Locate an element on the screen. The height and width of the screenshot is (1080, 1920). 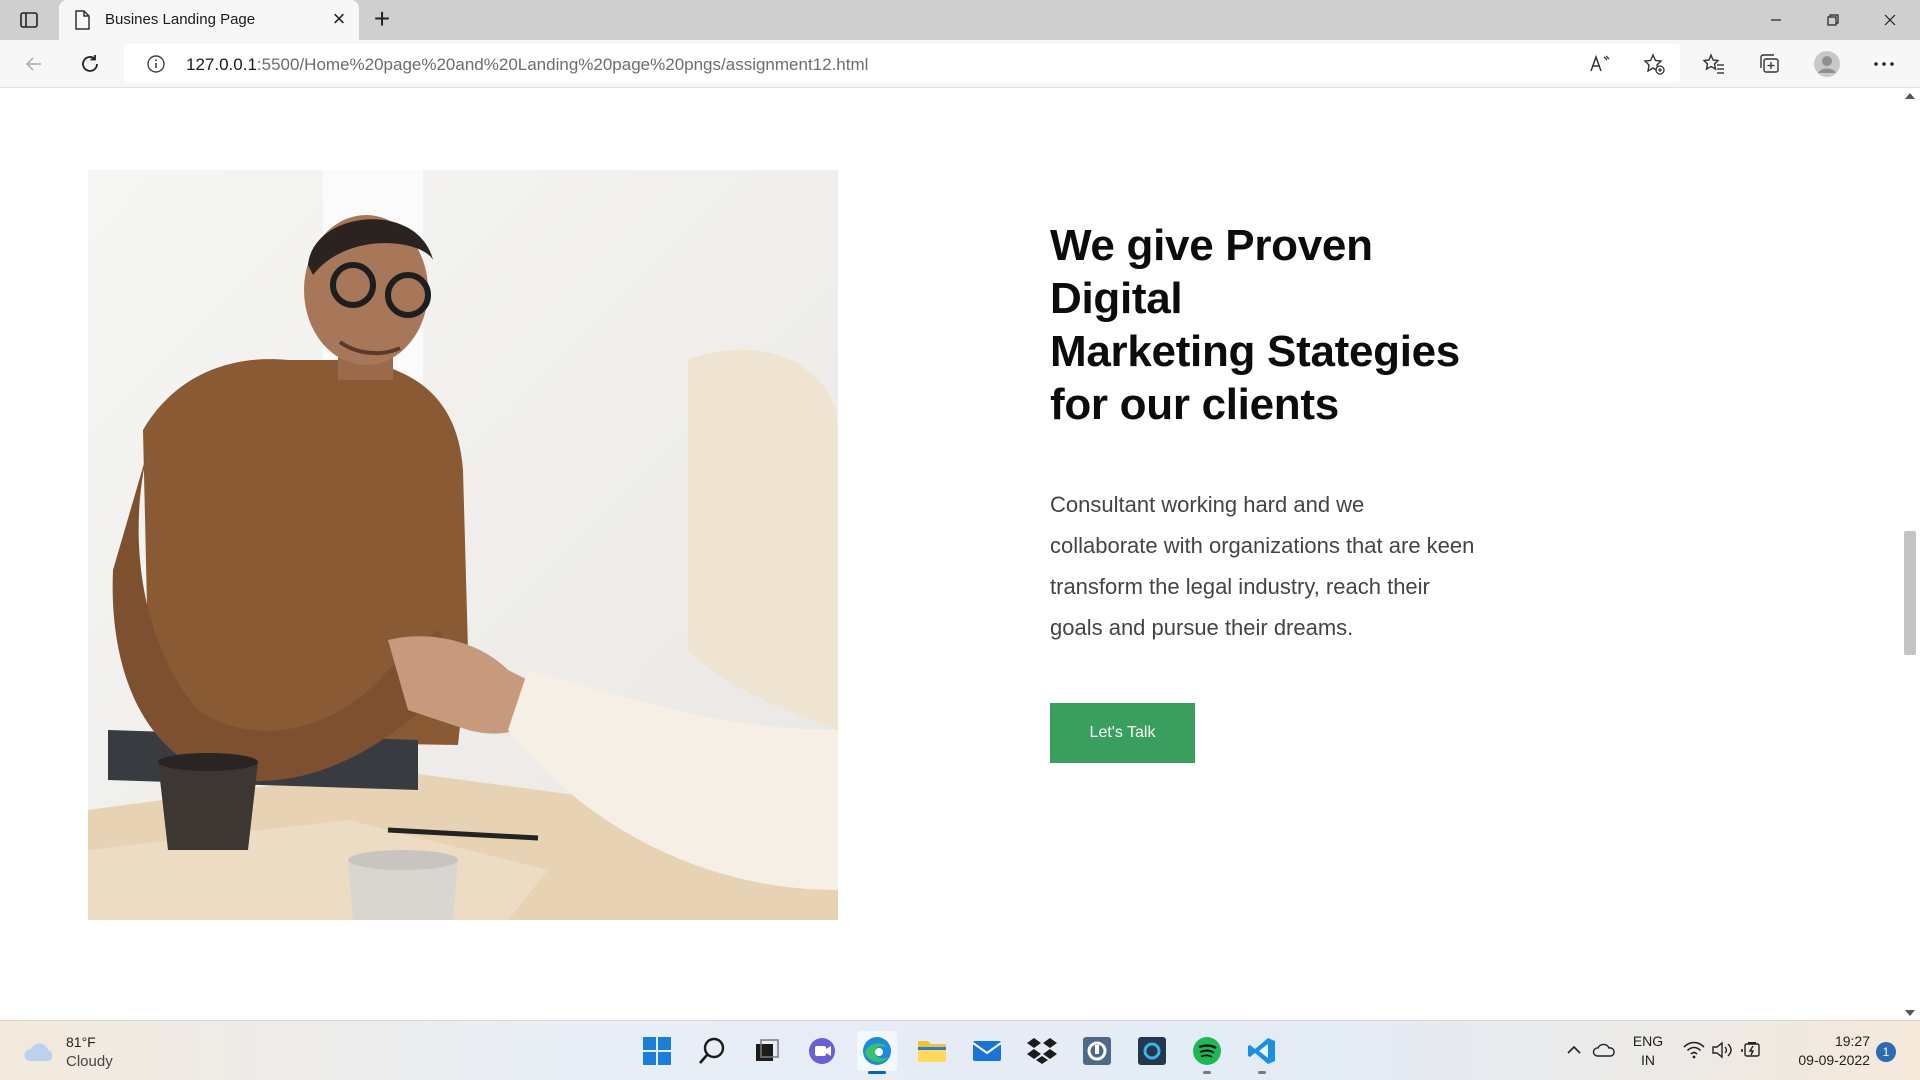
folder-icon is located at coordinates (932, 1051).